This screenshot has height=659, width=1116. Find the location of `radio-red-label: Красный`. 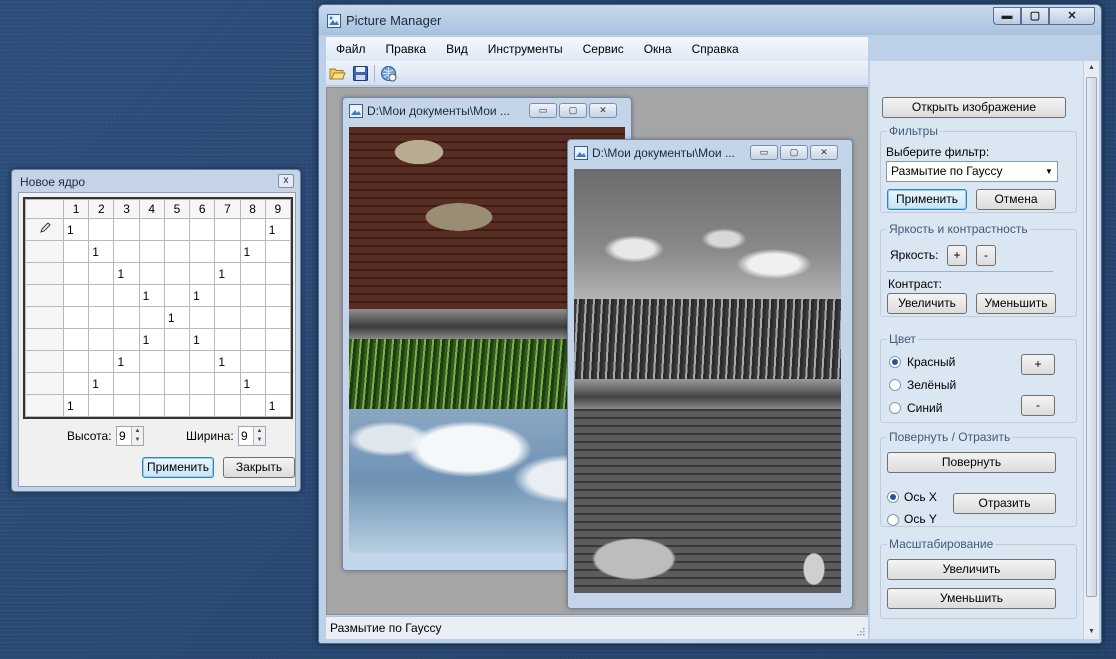

radio-red-label: Красный is located at coordinates (931, 362).